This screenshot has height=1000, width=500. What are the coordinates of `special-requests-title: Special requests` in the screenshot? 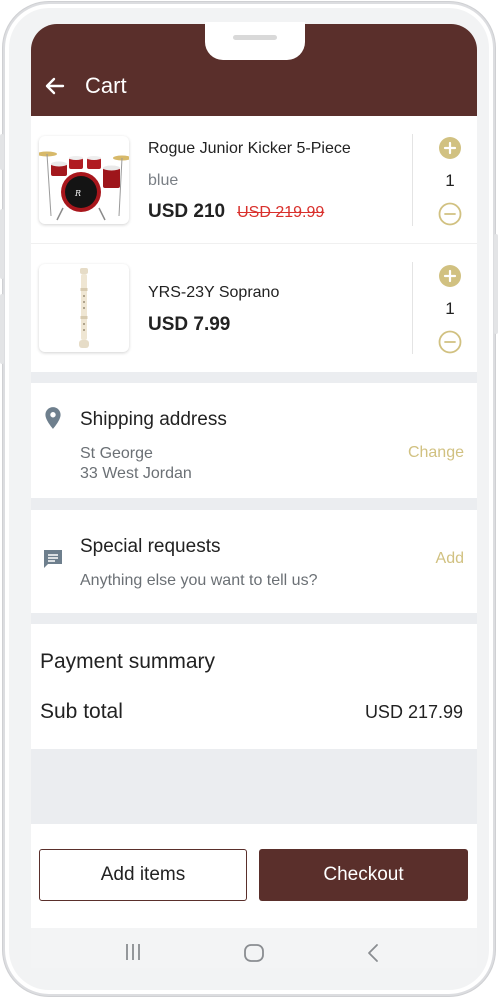 It's located at (150, 546).